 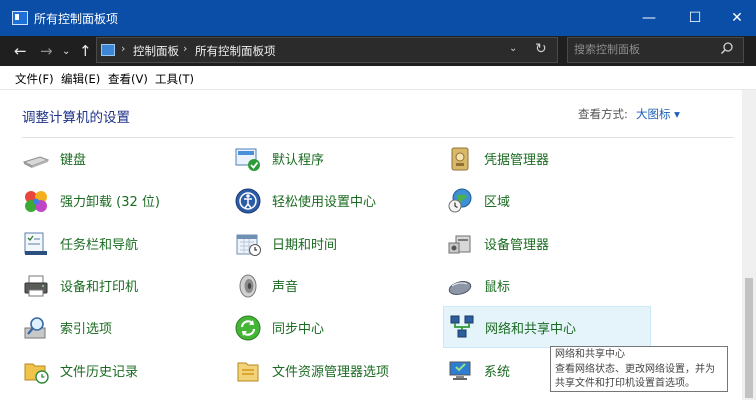 I want to click on cp-item-label: 轻松使用设置中心, so click(x=324, y=202).